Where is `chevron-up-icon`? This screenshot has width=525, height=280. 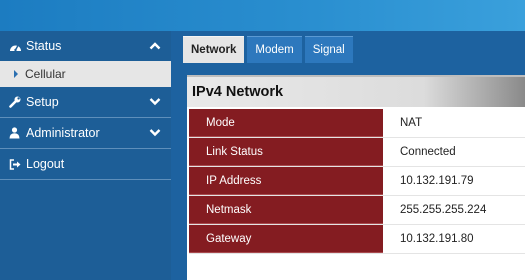 chevron-up-icon is located at coordinates (155, 46).